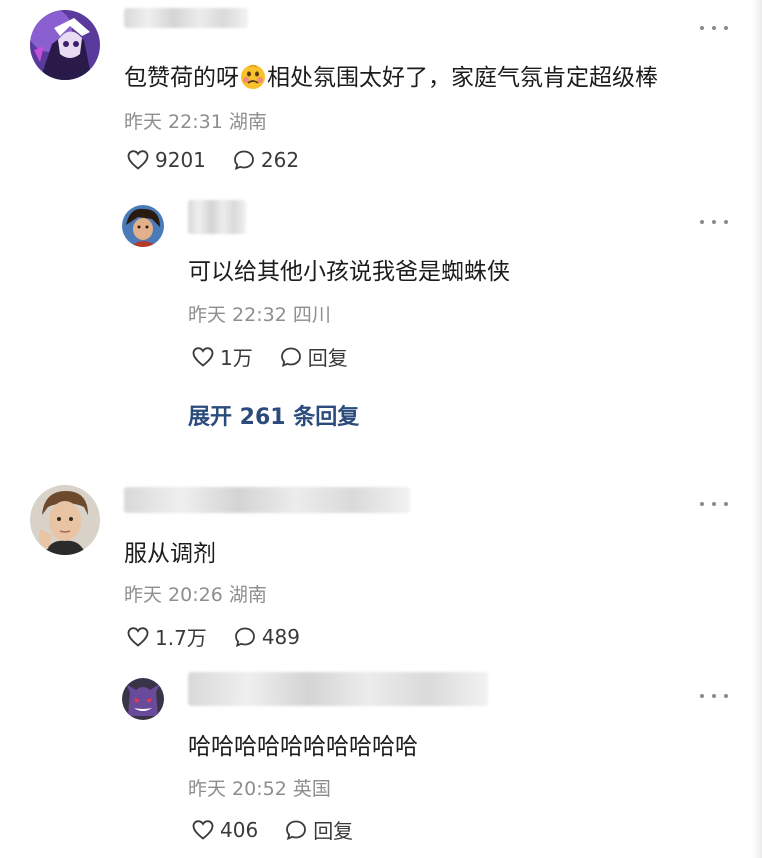 The height and width of the screenshot is (858, 762). What do you see at coordinates (259, 315) in the screenshot?
I see `reply-meta: 昨天 22:32 四川` at bounding box center [259, 315].